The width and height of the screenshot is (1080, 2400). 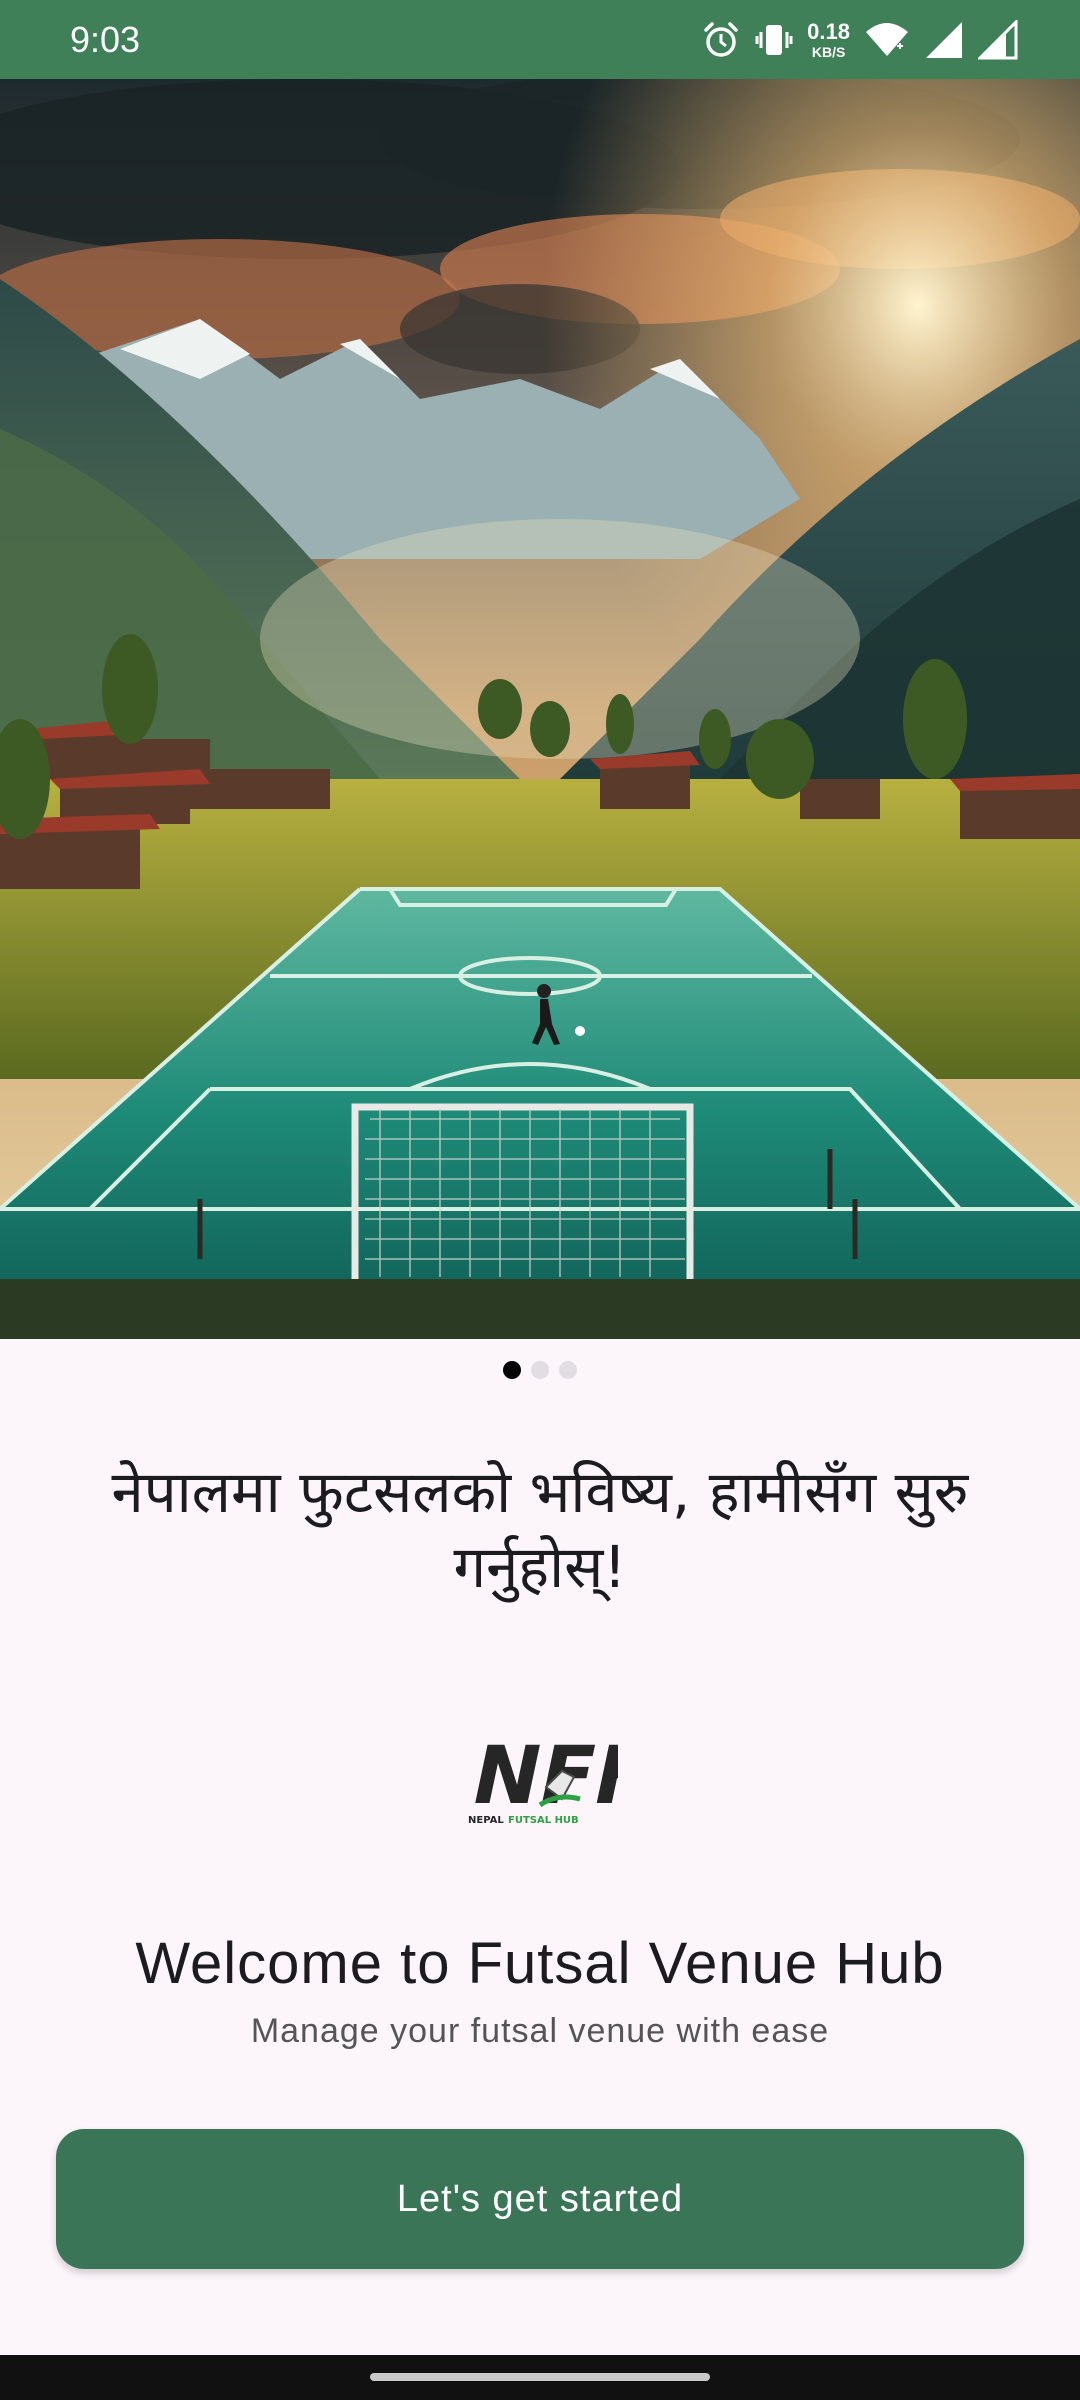 I want to click on vibrate-icon, so click(x=774, y=40).